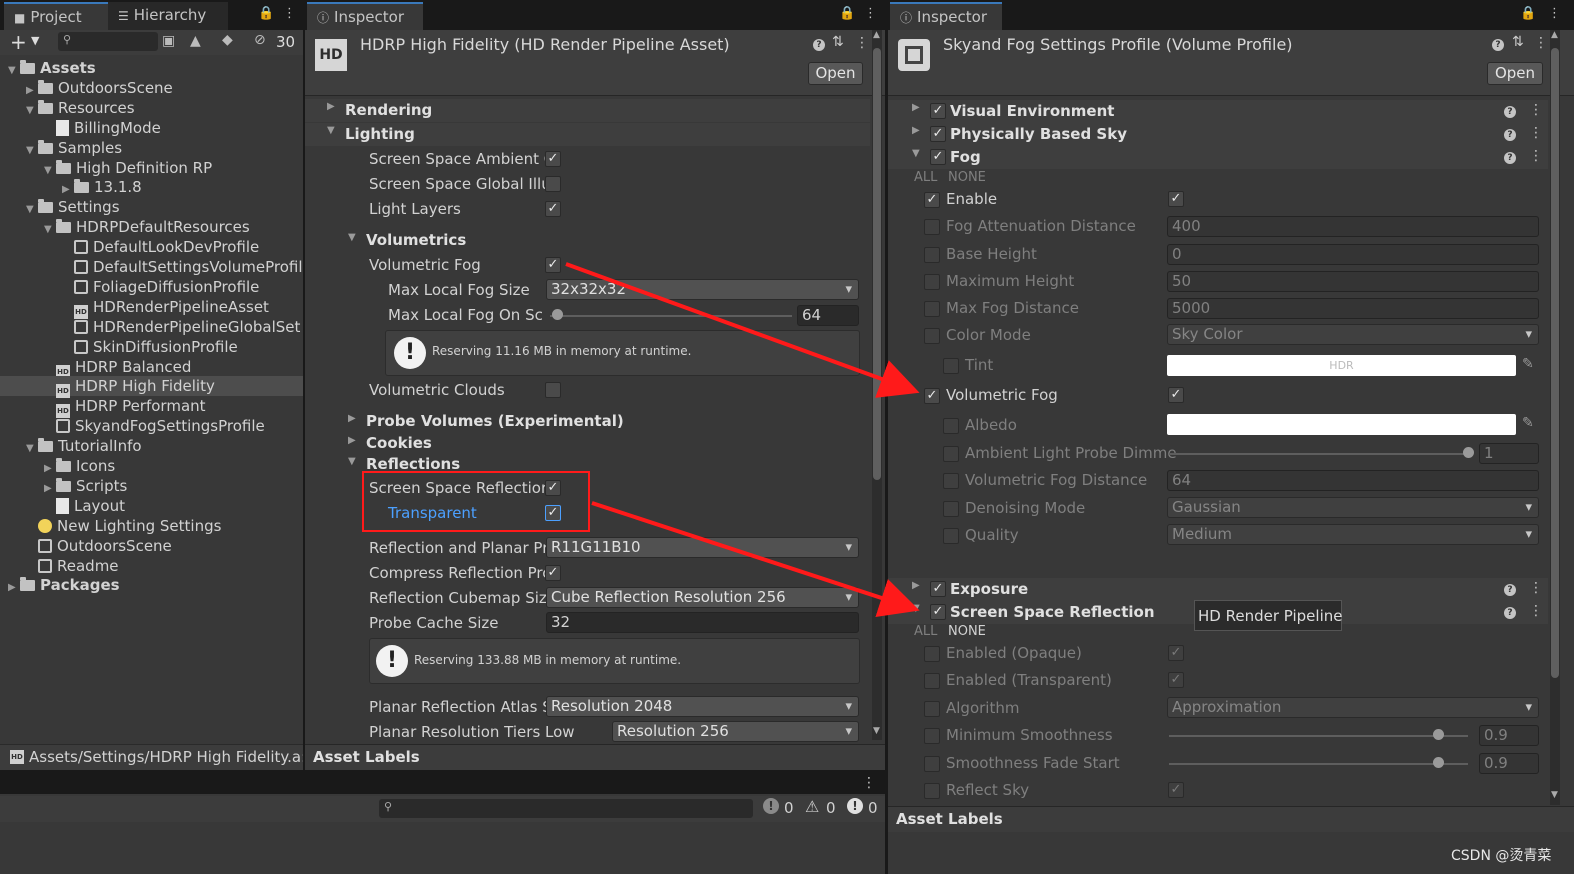 Image resolution: width=1574 pixels, height=874 pixels. I want to click on inspector2-asset-labels-bar: Asset Labels, so click(1231, 819).